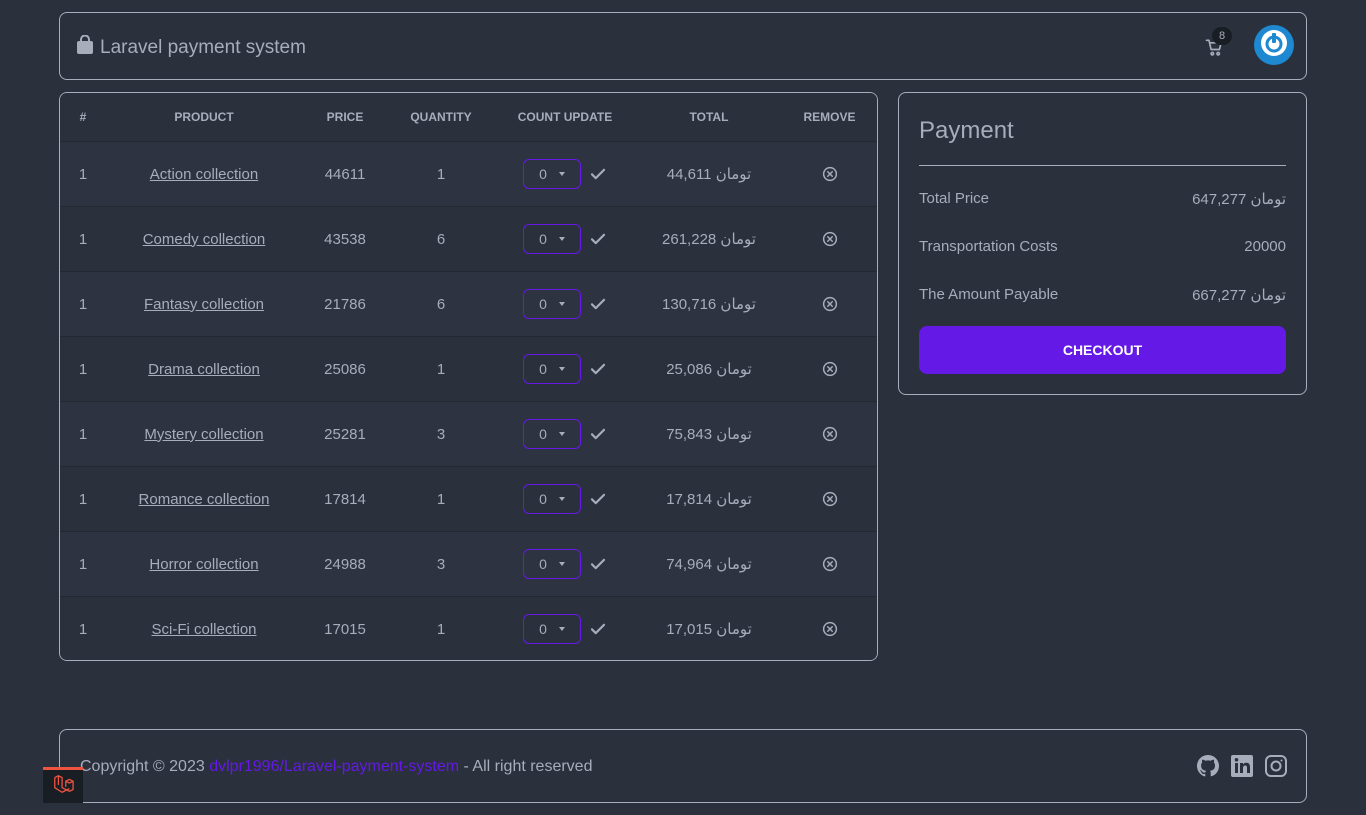 The image size is (1366, 815). I want to click on total: 130,716 تومان, so click(709, 304).